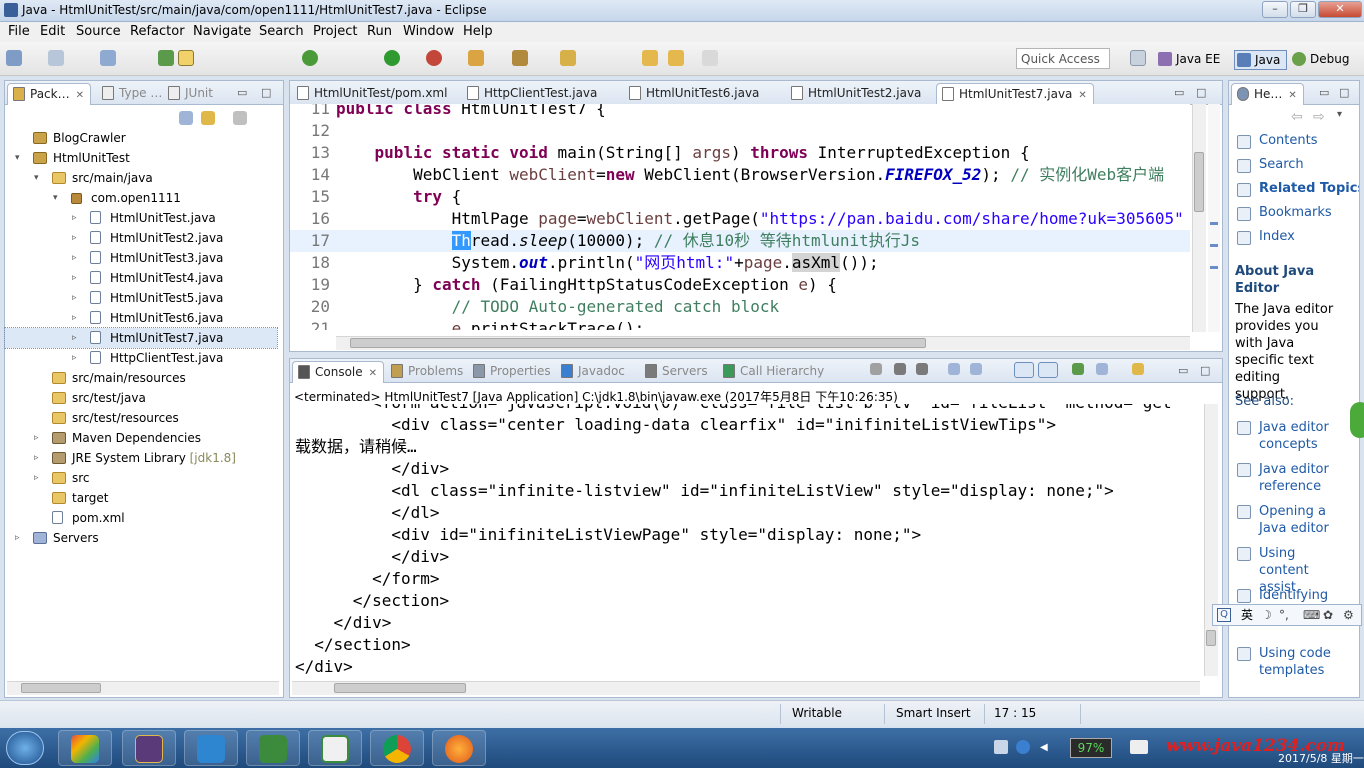  I want to click on tree-item: ▹ HtmlUnitTest7.java, so click(141, 338).